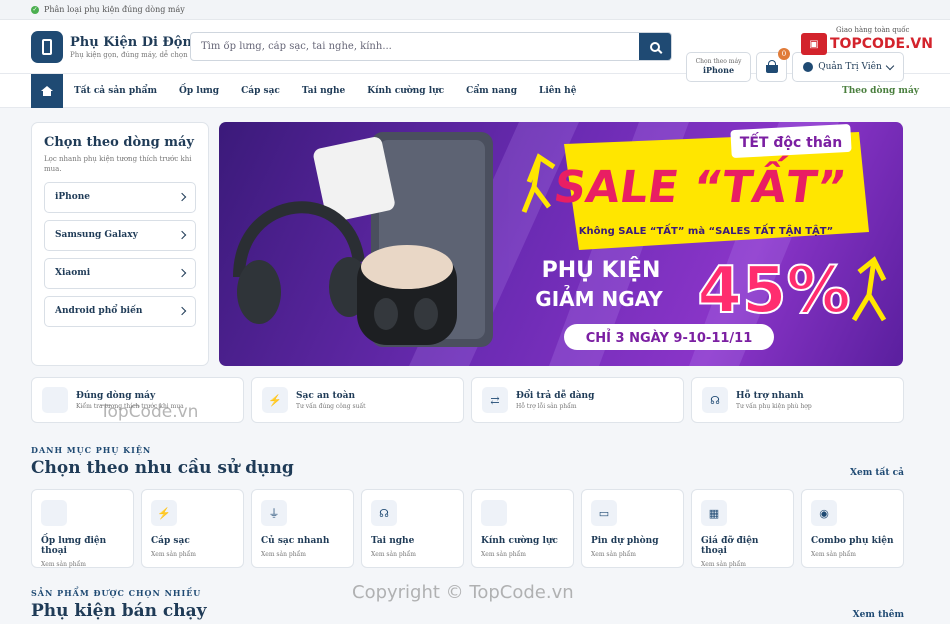 The height and width of the screenshot is (624, 950). What do you see at coordinates (35, 9) in the screenshot?
I see `check-icon: ✓` at bounding box center [35, 9].